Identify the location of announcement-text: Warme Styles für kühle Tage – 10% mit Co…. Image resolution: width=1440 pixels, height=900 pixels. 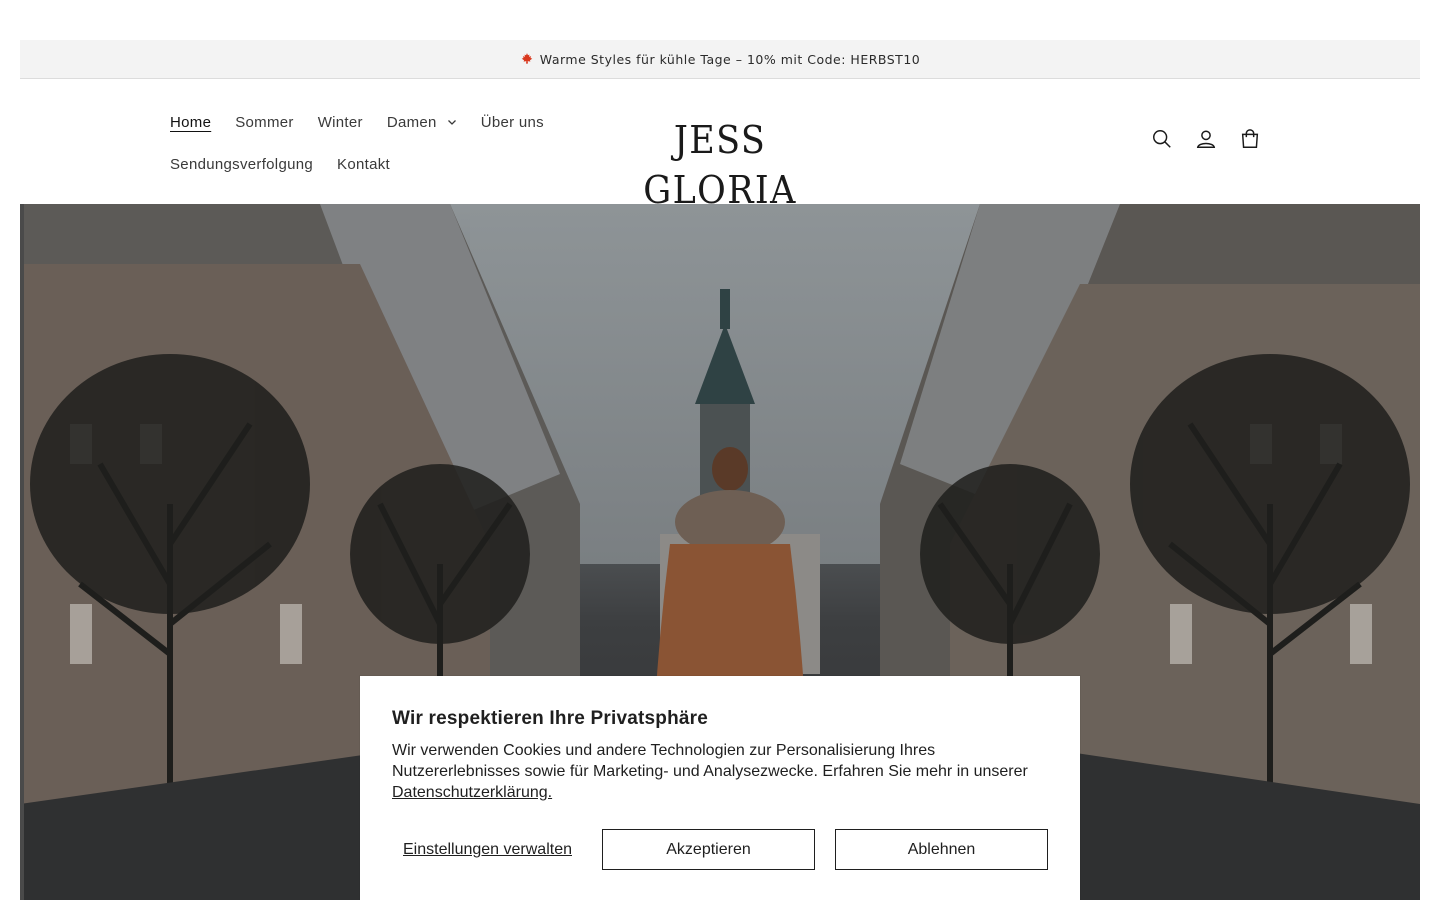
(730, 59).